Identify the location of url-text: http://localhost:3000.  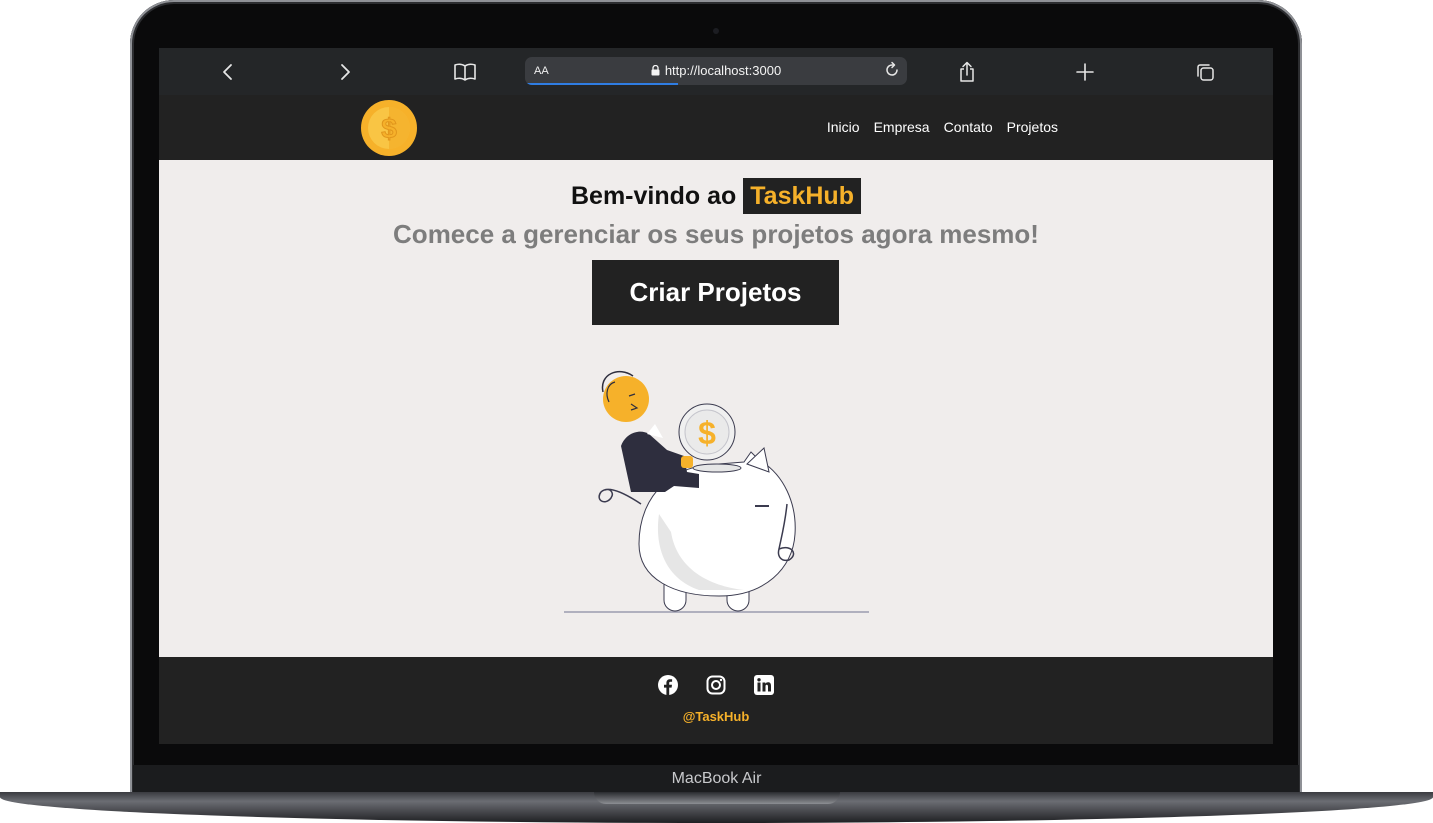
(723, 70).